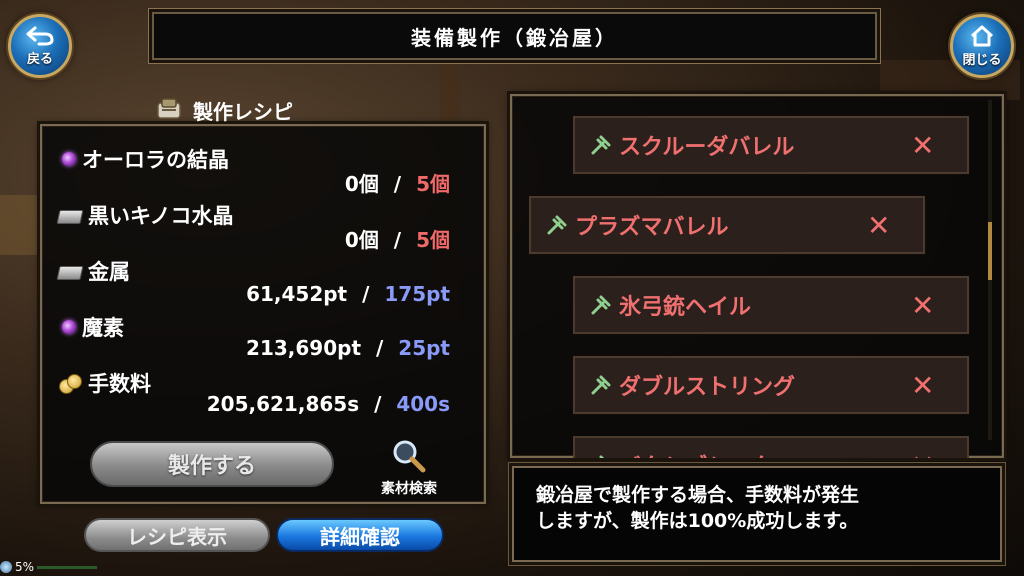 Image resolution: width=1024 pixels, height=576 pixels. What do you see at coordinates (243, 111) in the screenshot?
I see `recipe-header-text: 製作レシピ` at bounding box center [243, 111].